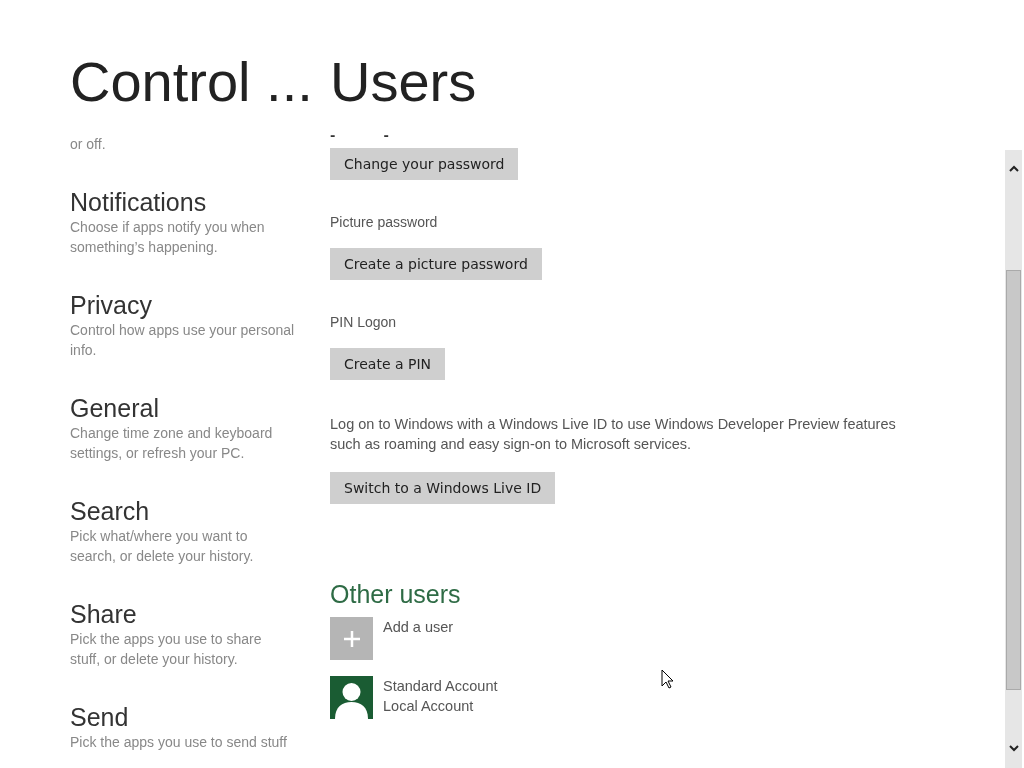 The image size is (1024, 768). I want to click on other-users-heading: Other users, so click(395, 594).